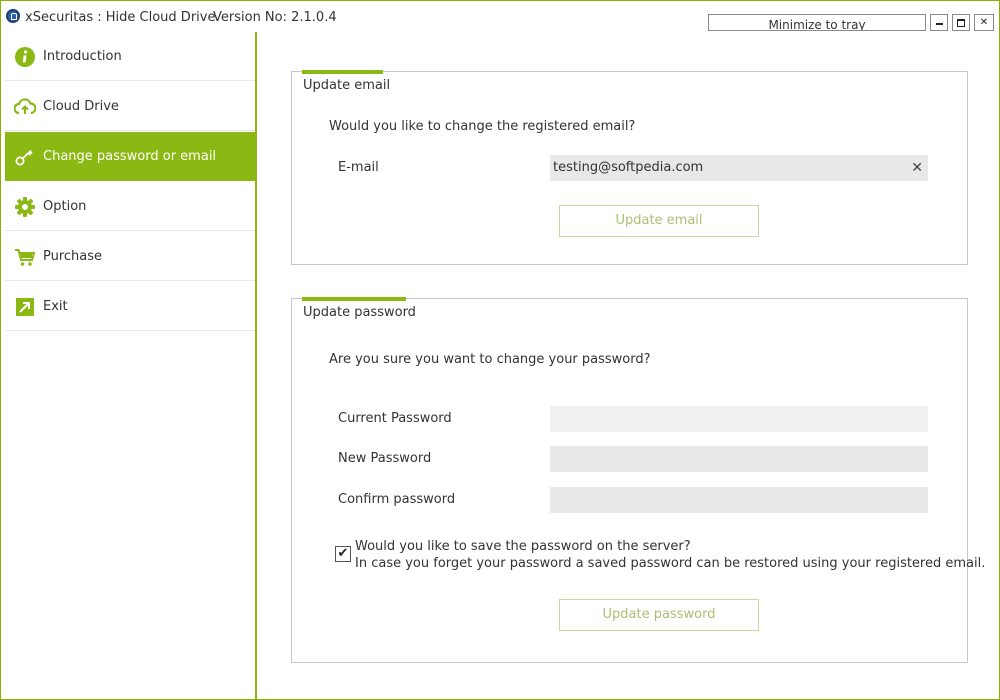 Image resolution: width=1000 pixels, height=700 pixels. I want to click on close-icon: ✕, so click(984, 22).